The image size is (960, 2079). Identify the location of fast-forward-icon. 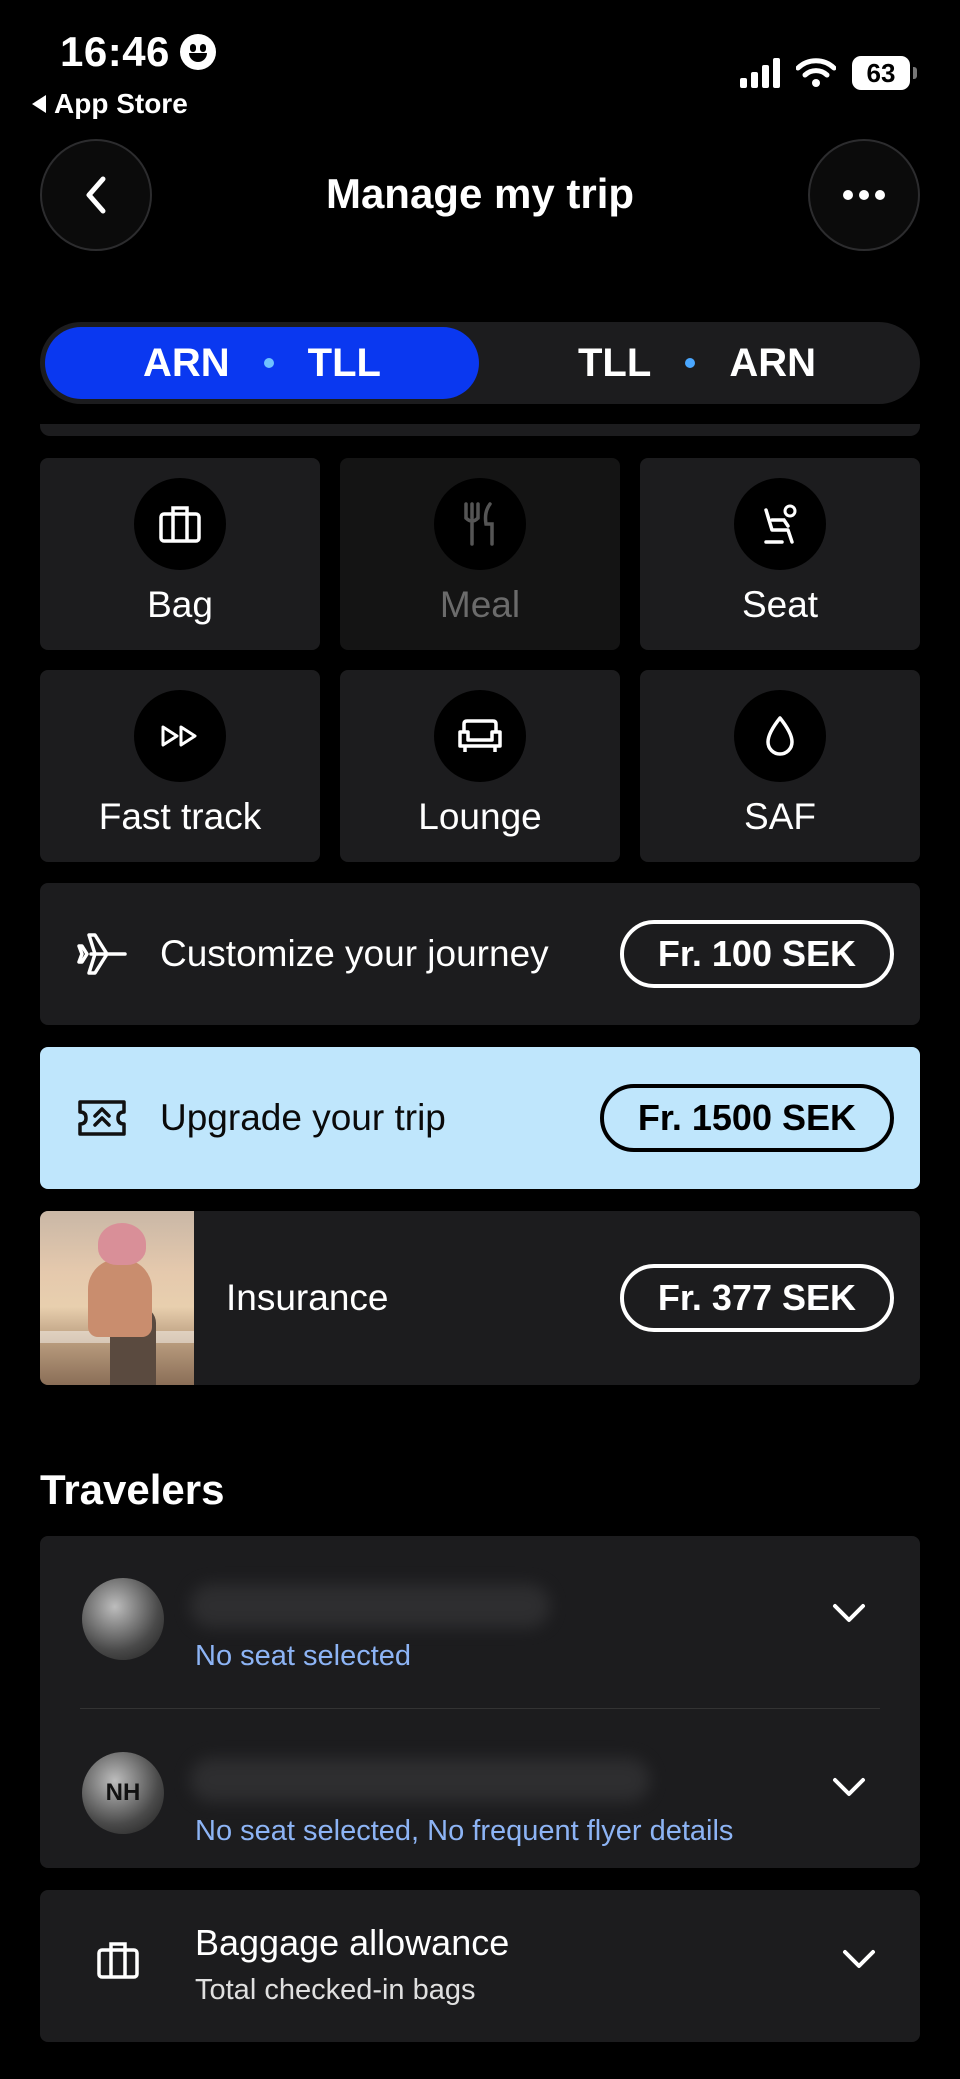
(180, 736).